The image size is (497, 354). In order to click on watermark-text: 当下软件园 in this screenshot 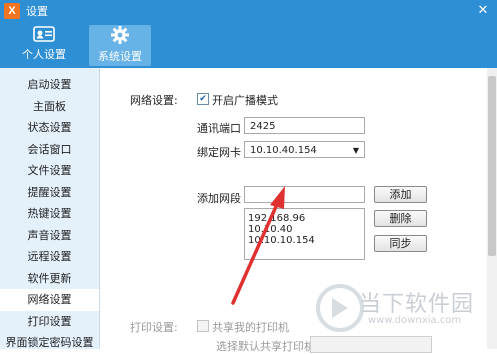, I will do `click(417, 304)`.